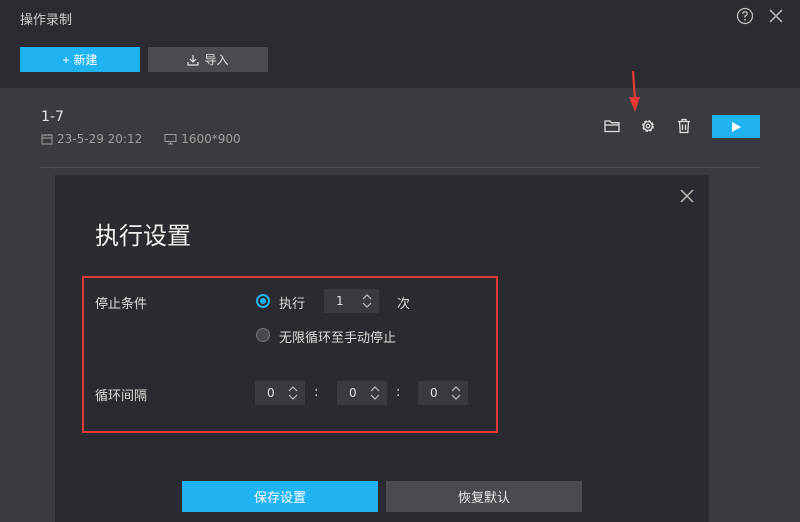  I want to click on import-label: 导入, so click(216, 60).